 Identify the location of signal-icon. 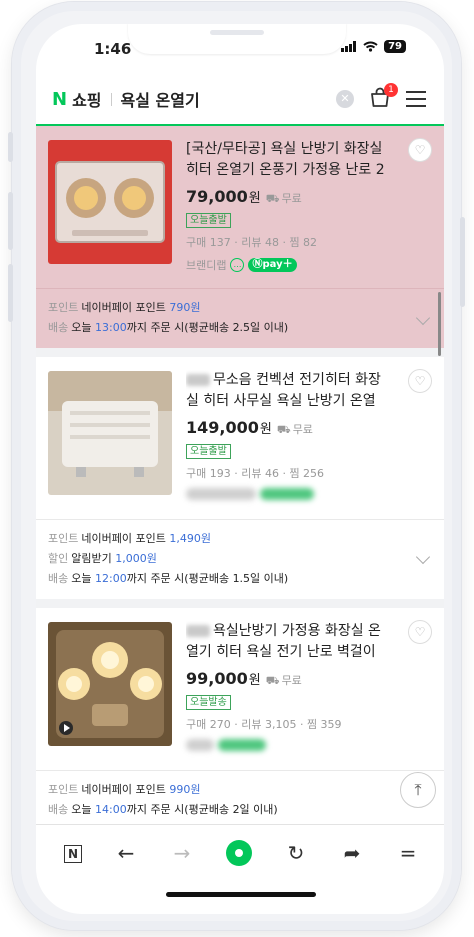
(349, 46).